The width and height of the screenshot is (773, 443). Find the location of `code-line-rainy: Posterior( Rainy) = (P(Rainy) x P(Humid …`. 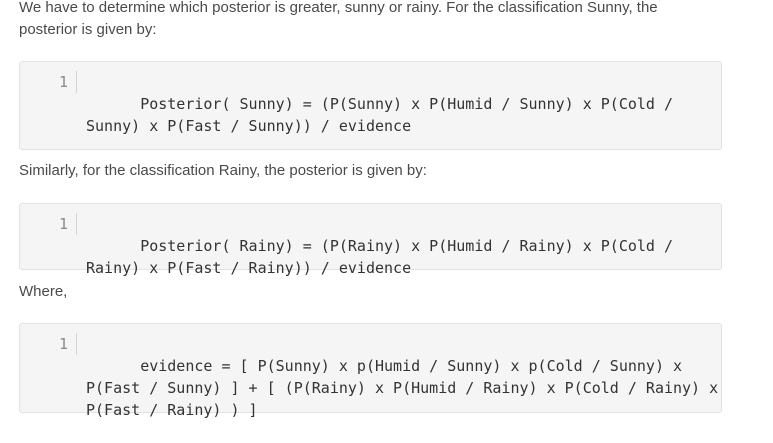

code-line-rainy: Posterior( Rainy) = (P(Rainy) x P(Humid … is located at coordinates (384, 257).